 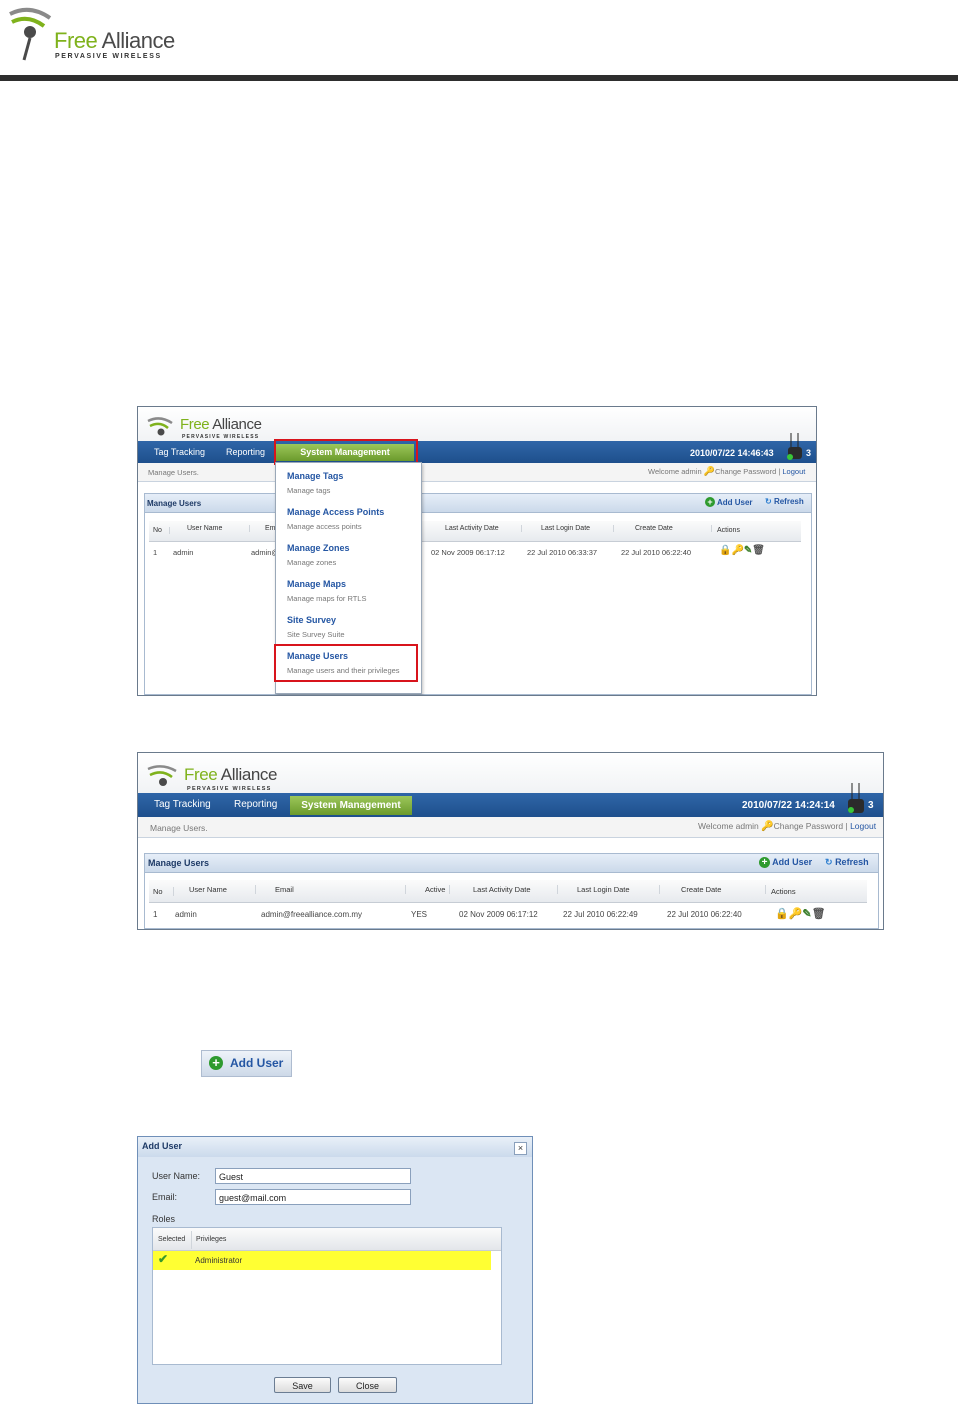 What do you see at coordinates (318, 548) in the screenshot?
I see `menu-item-title: Manage Zones` at bounding box center [318, 548].